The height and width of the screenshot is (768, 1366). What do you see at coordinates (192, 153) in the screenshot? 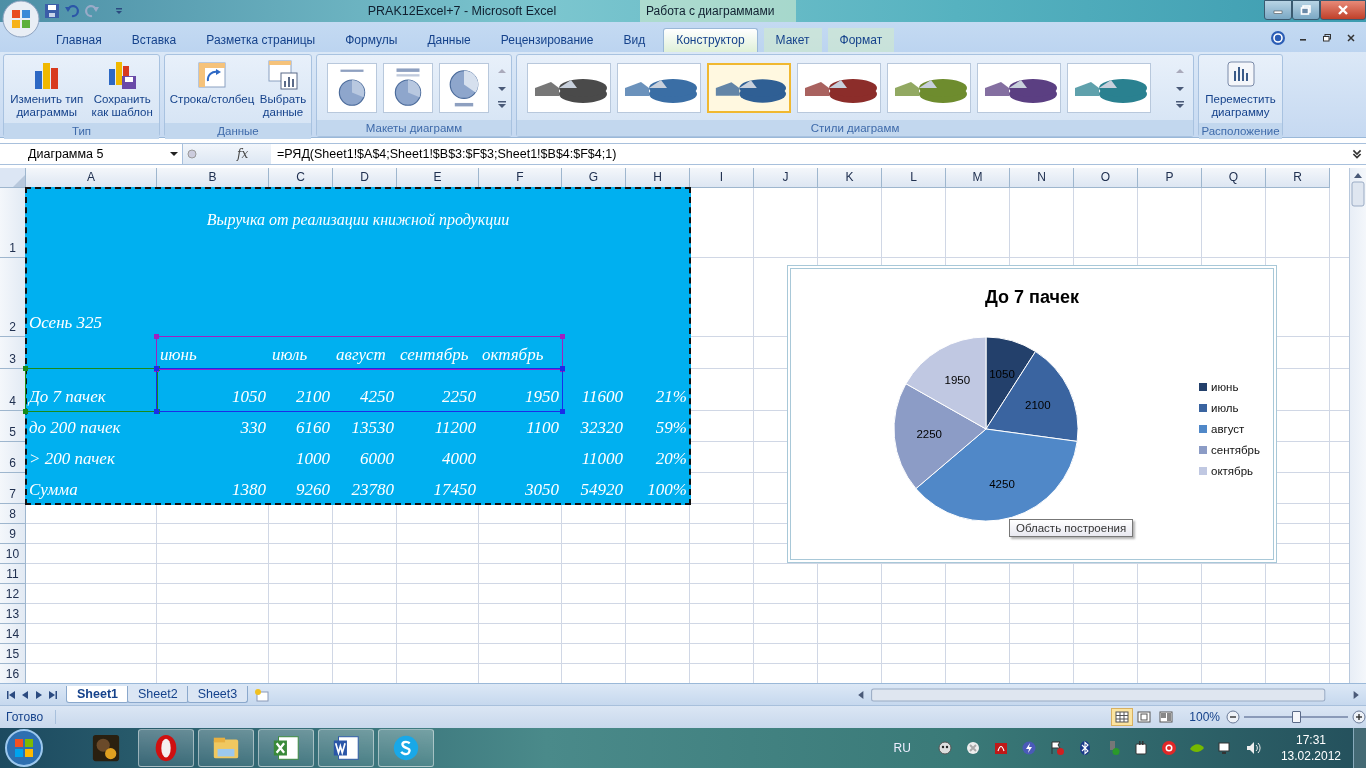
I see `handle-icon` at bounding box center [192, 153].